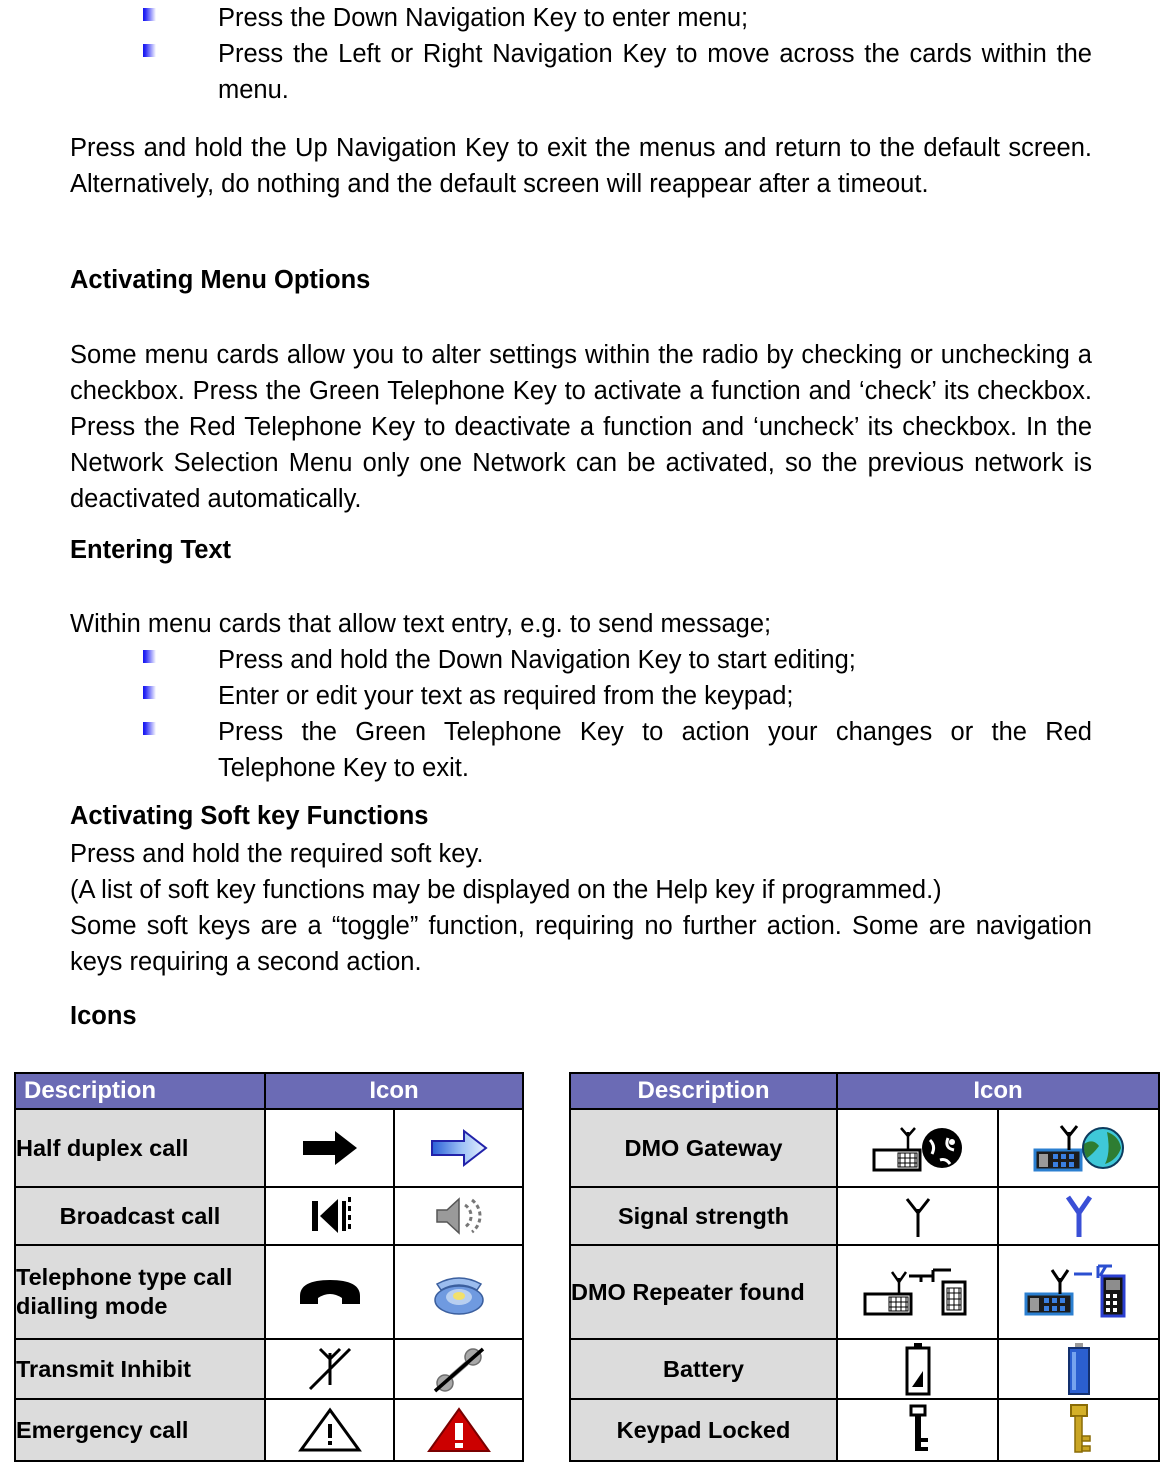 This screenshot has width=1161, height=1474. Describe the element at coordinates (1078, 1216) in the screenshot. I see `antenna-color-icon` at that location.